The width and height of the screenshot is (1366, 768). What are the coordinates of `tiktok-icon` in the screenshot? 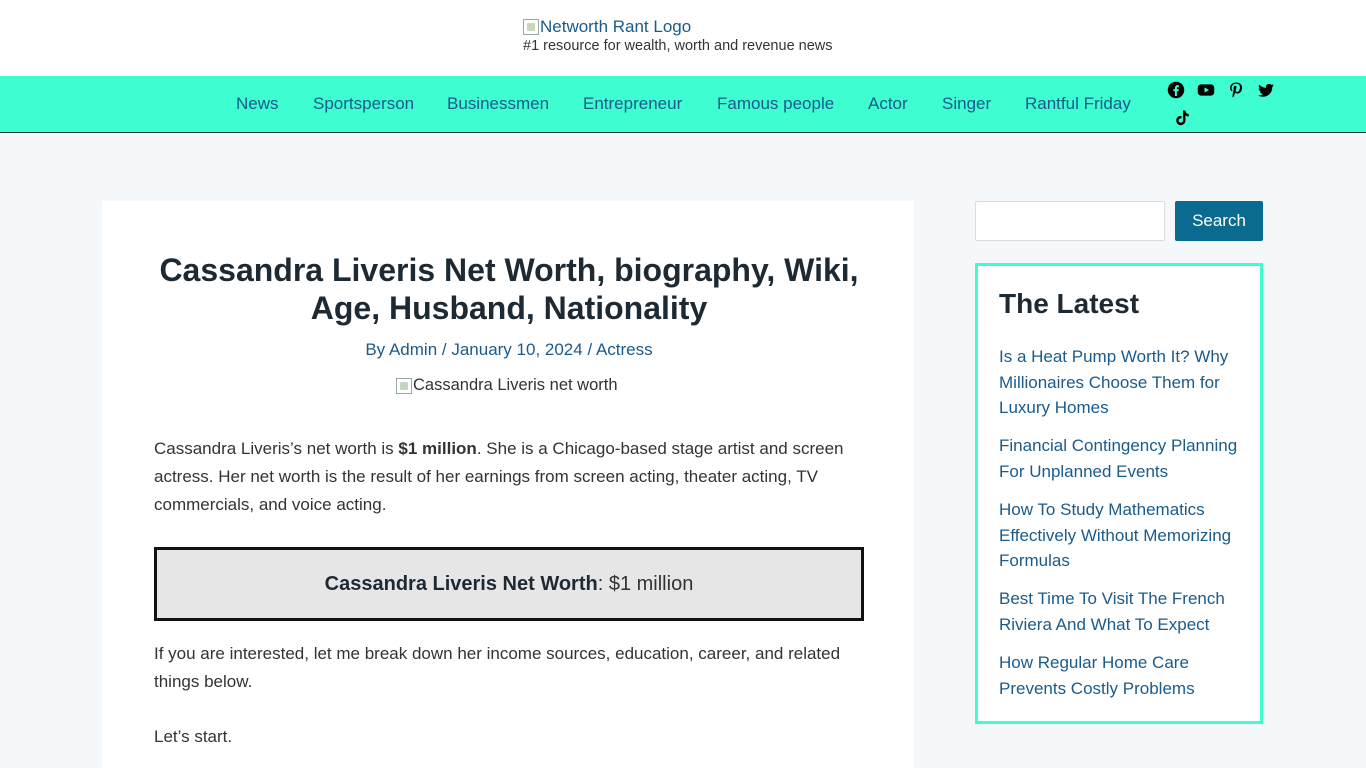 It's located at (1182, 118).